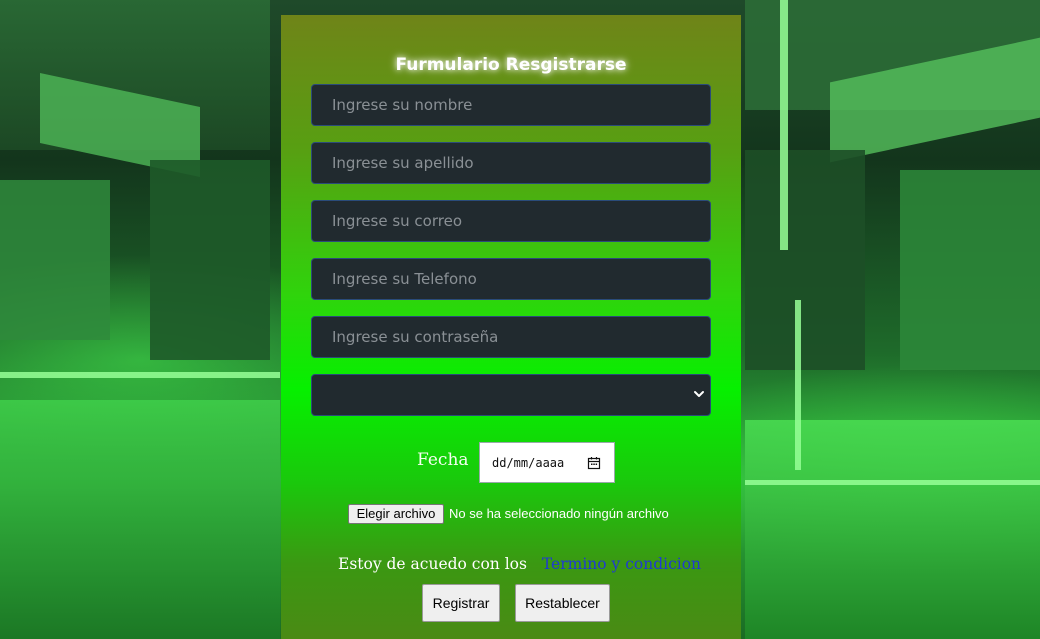 The image size is (1040, 639). I want to click on date-input: dd/mm/aaaa, so click(547, 462).